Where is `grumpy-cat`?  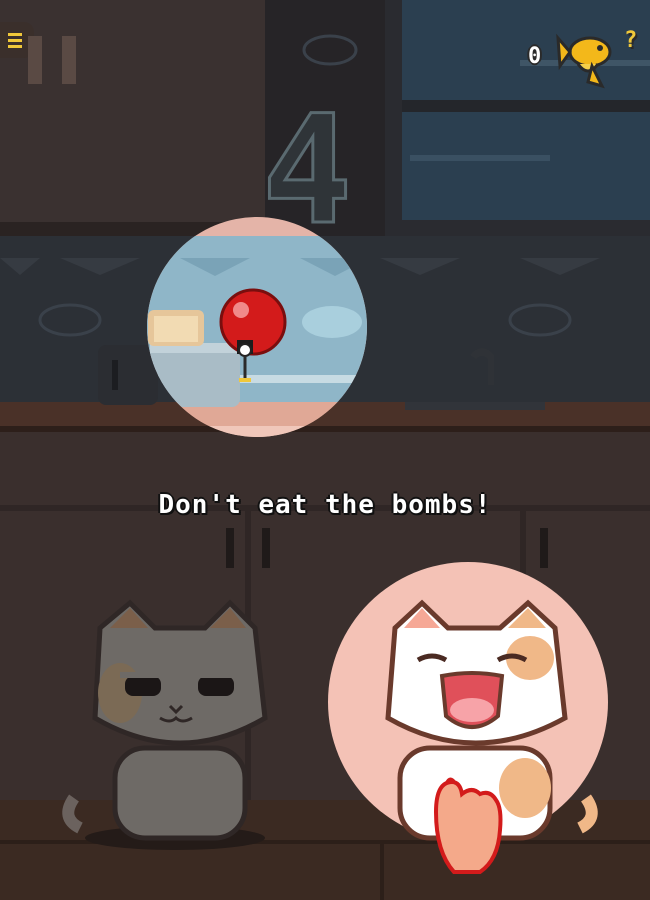 grumpy-cat is located at coordinates (165, 724).